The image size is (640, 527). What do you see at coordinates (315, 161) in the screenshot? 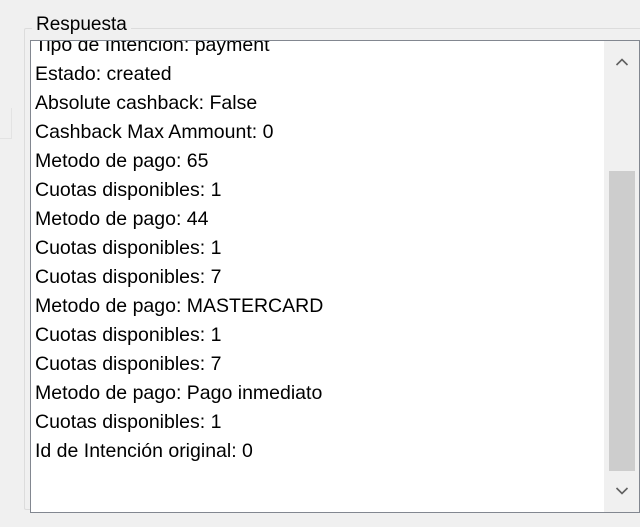
I see `response-line: Metodo de pago: 65` at bounding box center [315, 161].